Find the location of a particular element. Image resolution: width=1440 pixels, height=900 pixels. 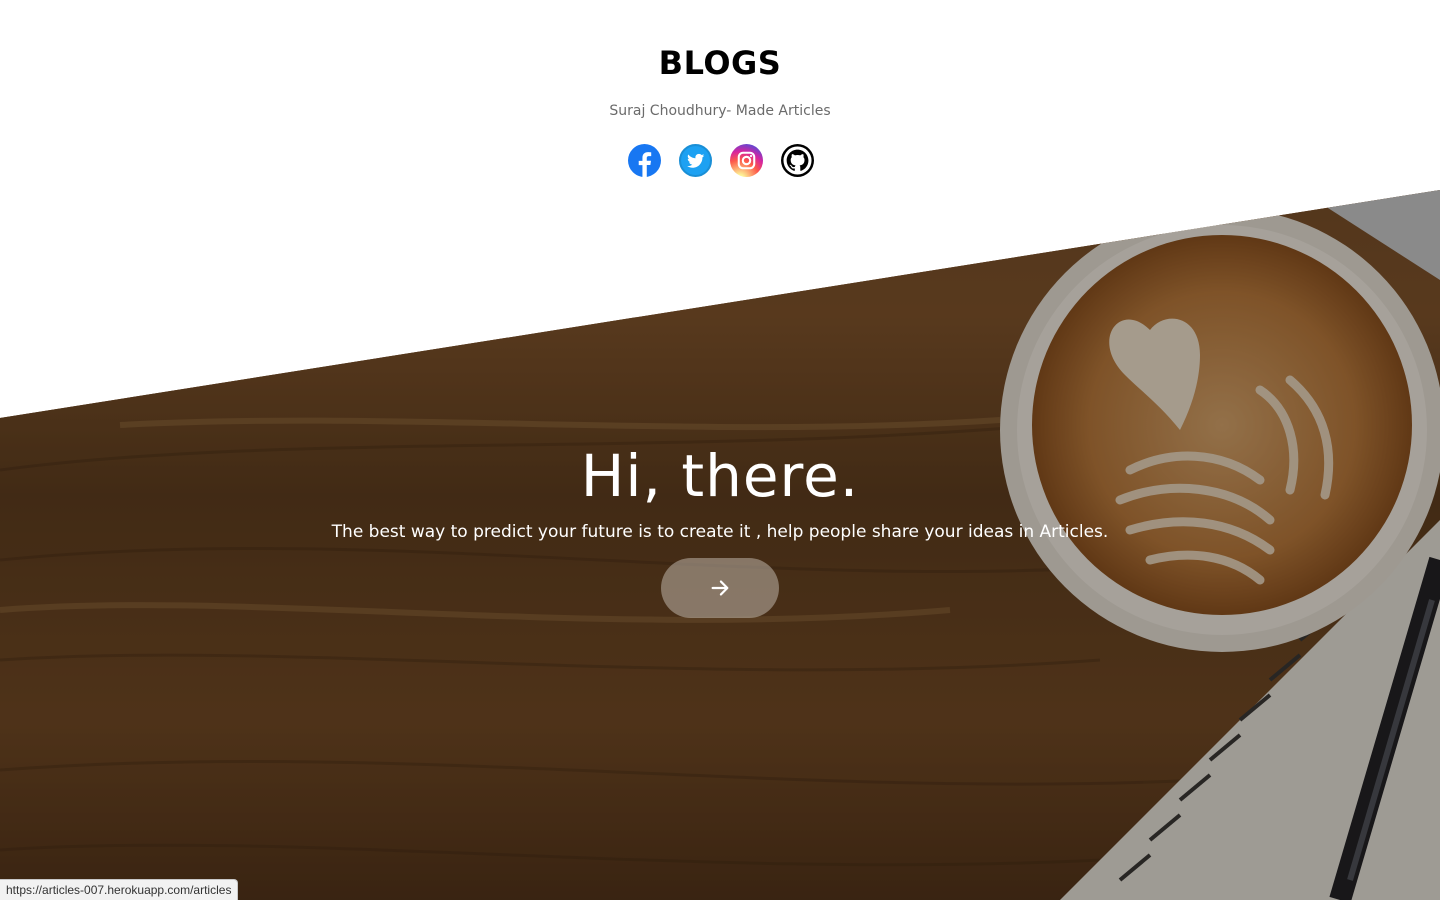

site-title: BLOGS is located at coordinates (720, 63).